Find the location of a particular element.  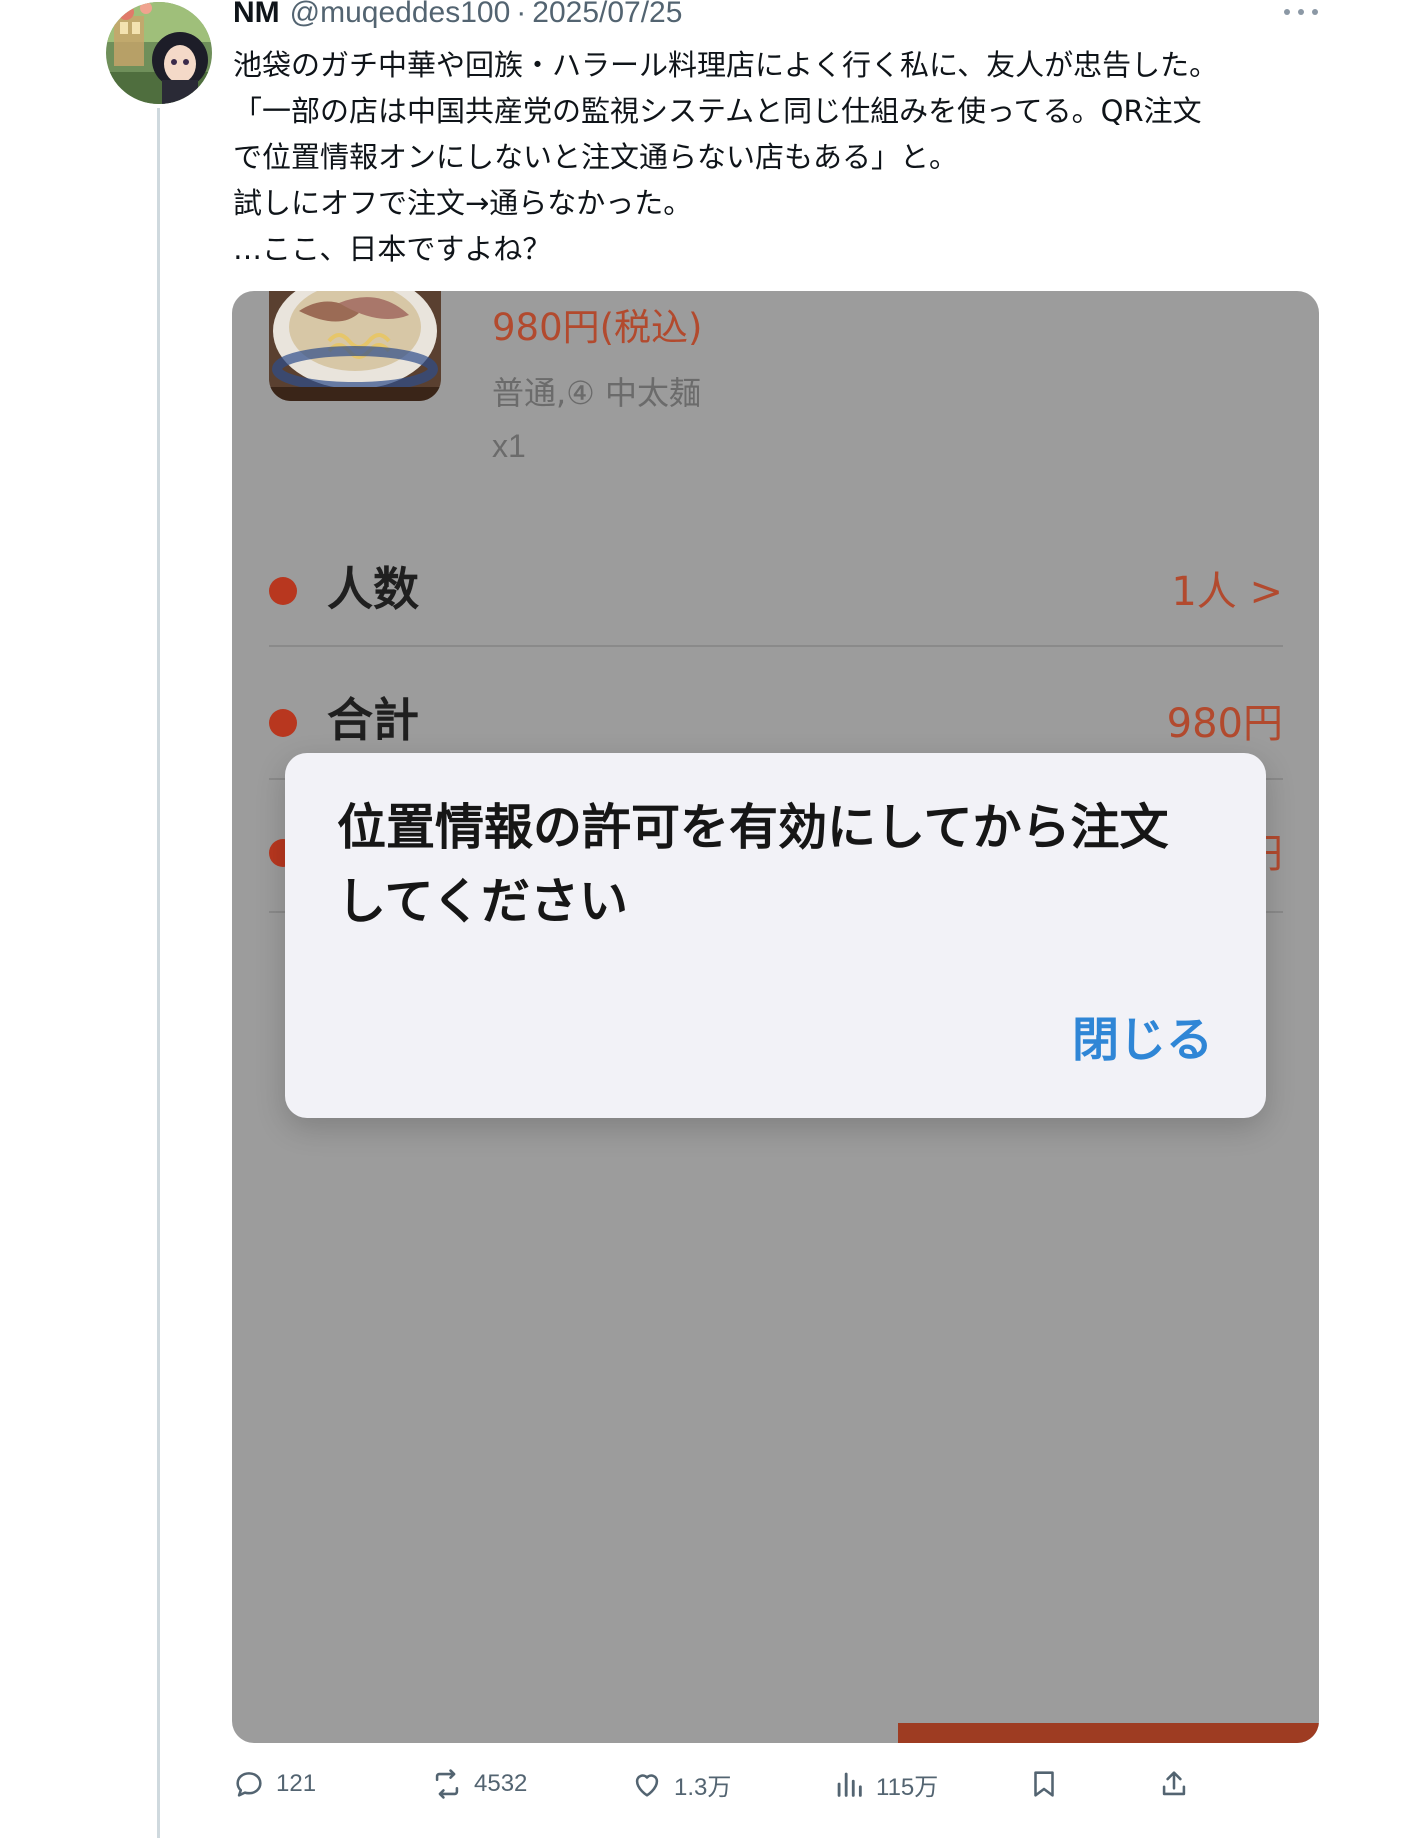

item-options: 普通,④ 中太麺 is located at coordinates (597, 393).